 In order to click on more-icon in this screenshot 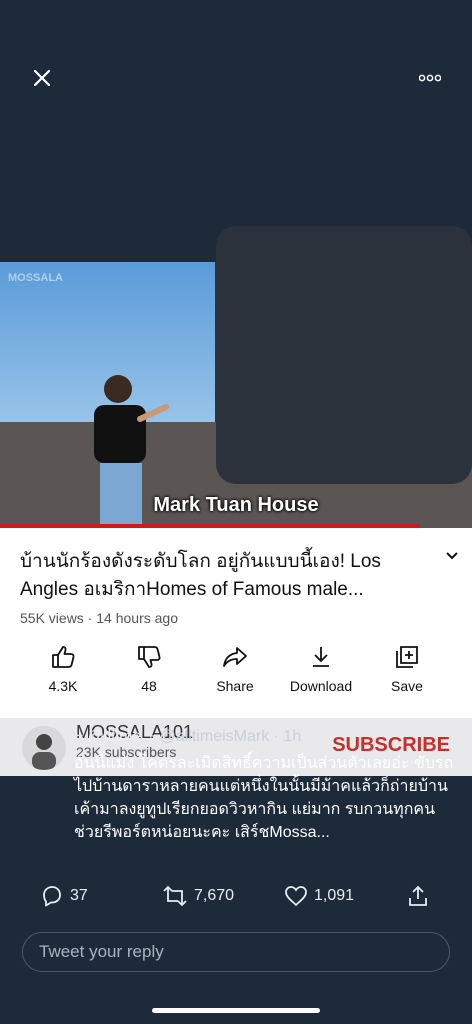, I will do `click(430, 78)`.